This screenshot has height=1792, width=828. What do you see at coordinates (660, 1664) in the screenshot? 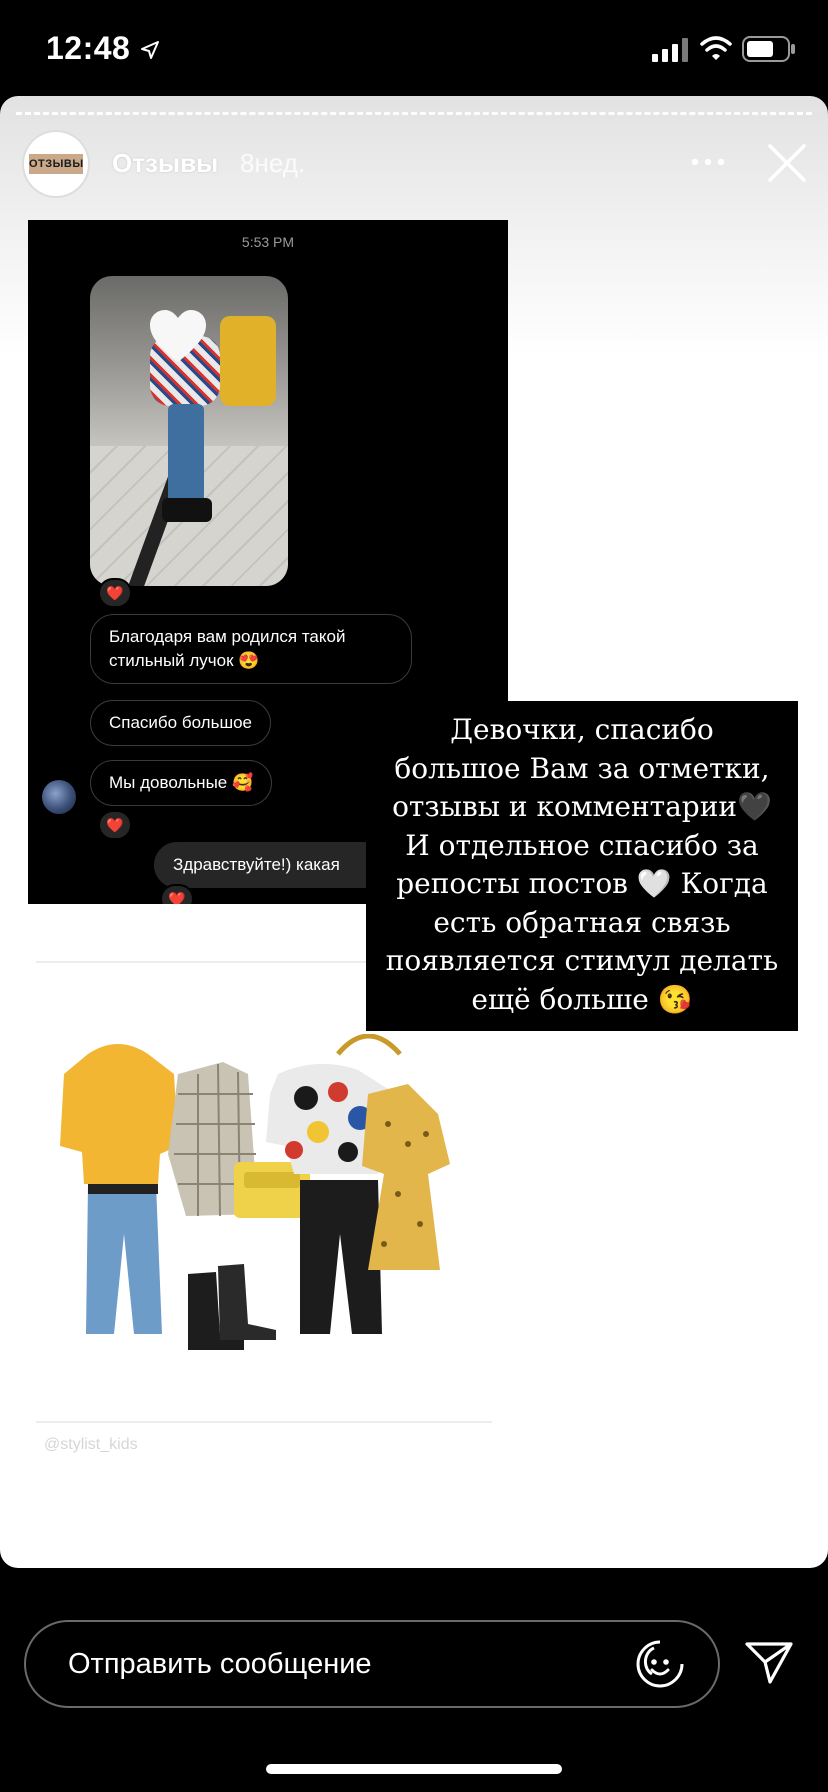
I see `sticker-emoji-icon` at bounding box center [660, 1664].